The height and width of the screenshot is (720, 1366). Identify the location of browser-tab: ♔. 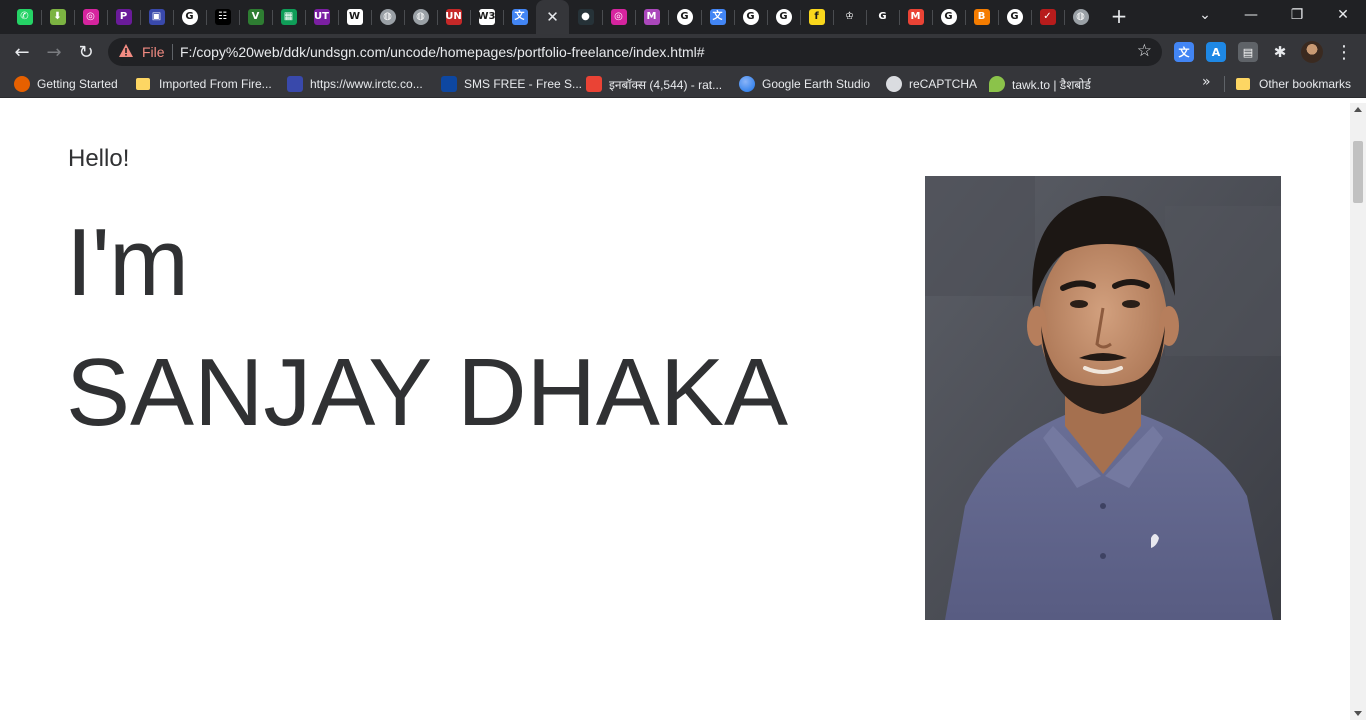
(849, 17).